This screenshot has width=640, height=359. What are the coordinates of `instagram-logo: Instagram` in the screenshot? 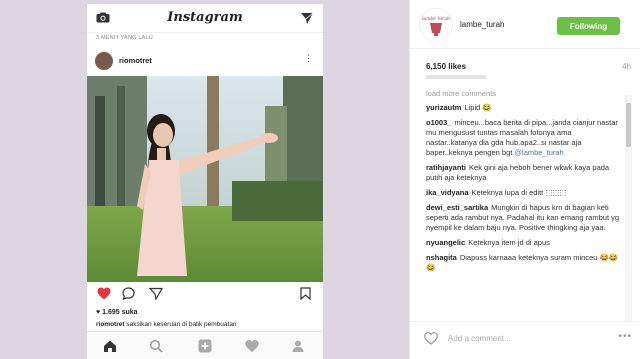 It's located at (205, 17).